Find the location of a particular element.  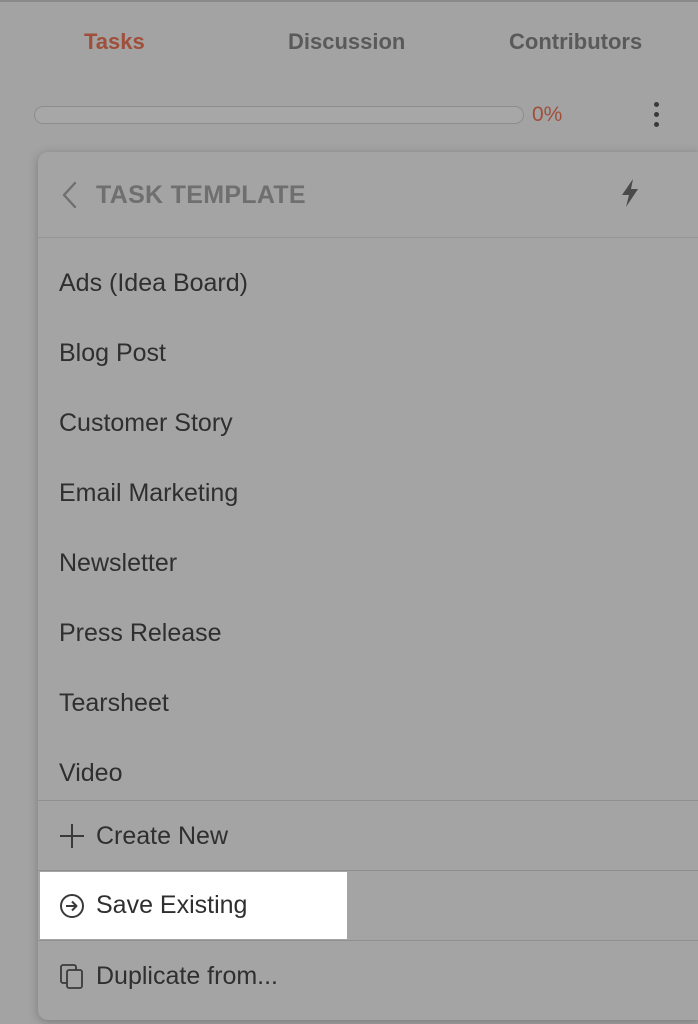

back-button is located at coordinates (70, 195).